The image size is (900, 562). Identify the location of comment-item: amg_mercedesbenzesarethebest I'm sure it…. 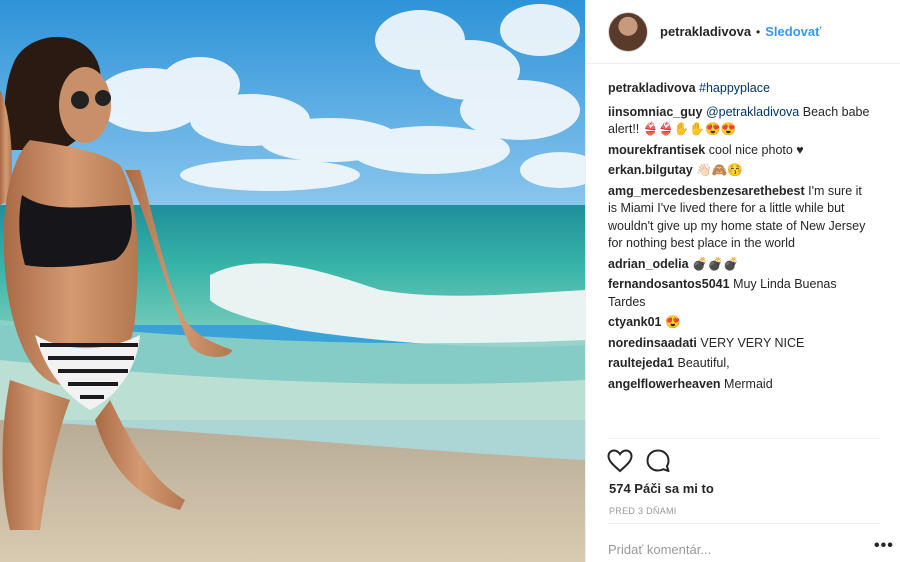
(741, 218).